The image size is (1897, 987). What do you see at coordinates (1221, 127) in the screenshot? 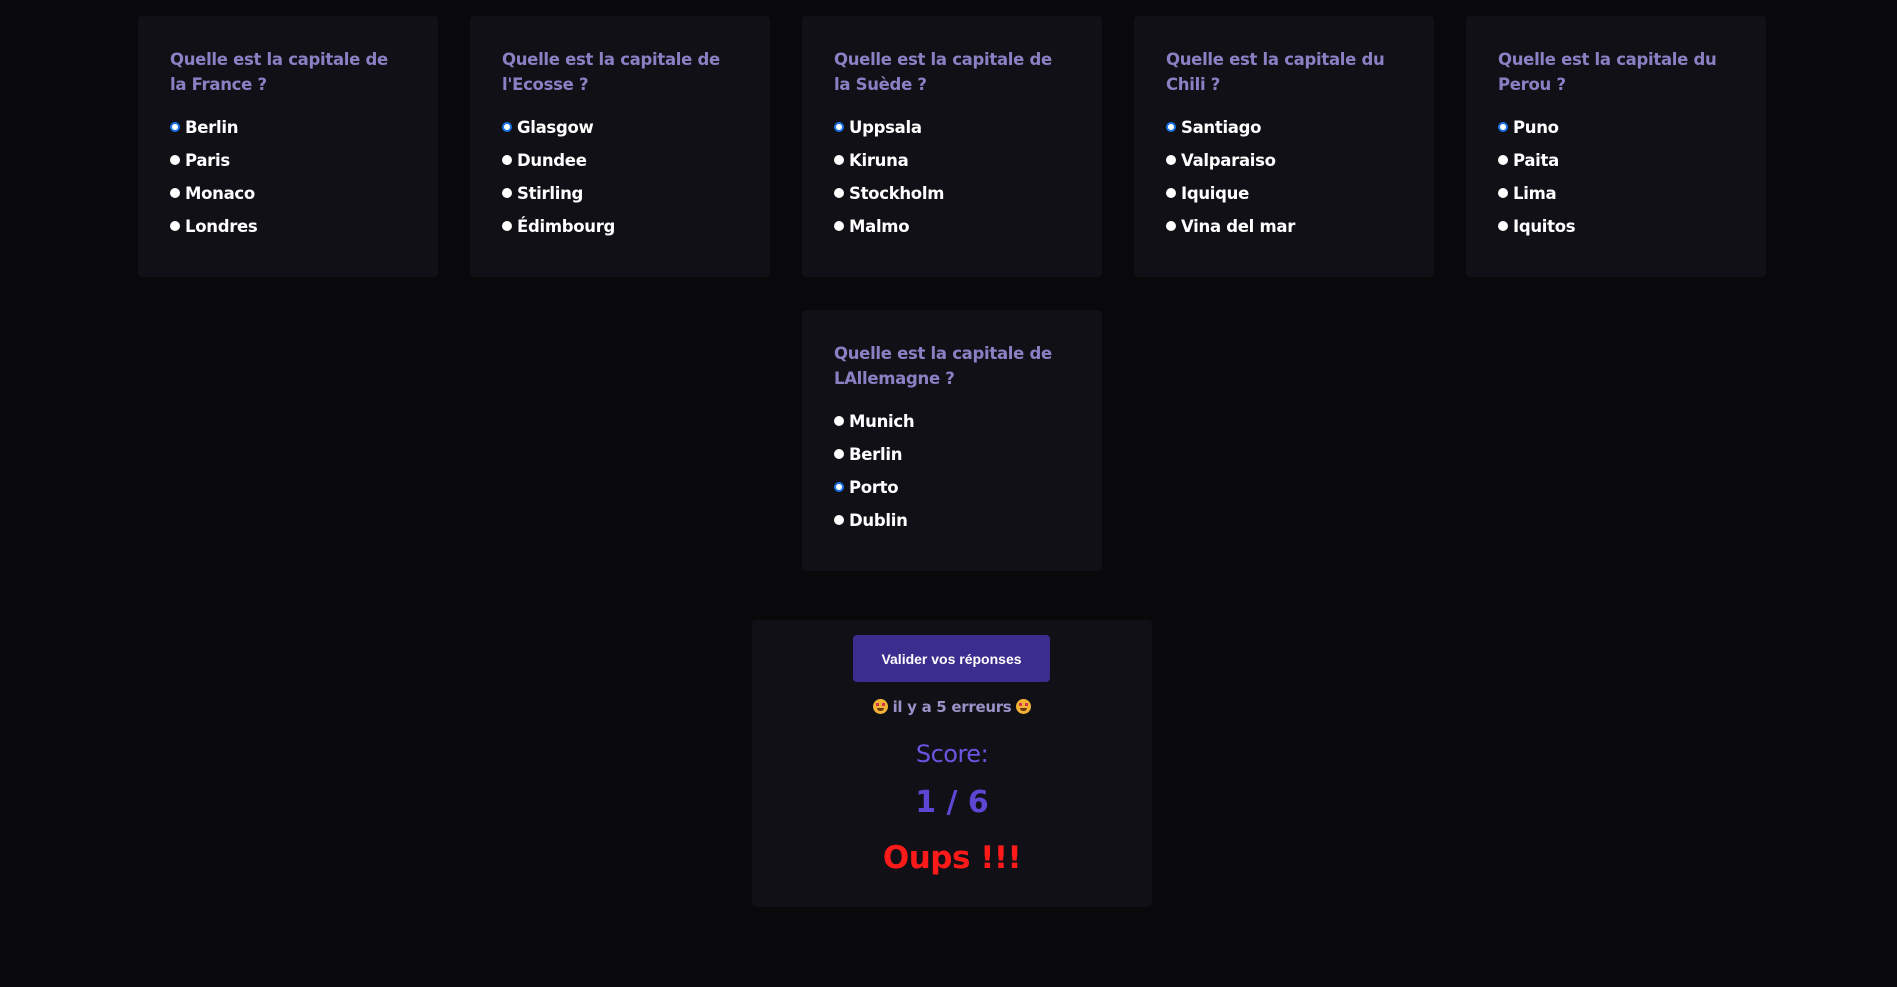
I see `option-label: Santiago` at bounding box center [1221, 127].